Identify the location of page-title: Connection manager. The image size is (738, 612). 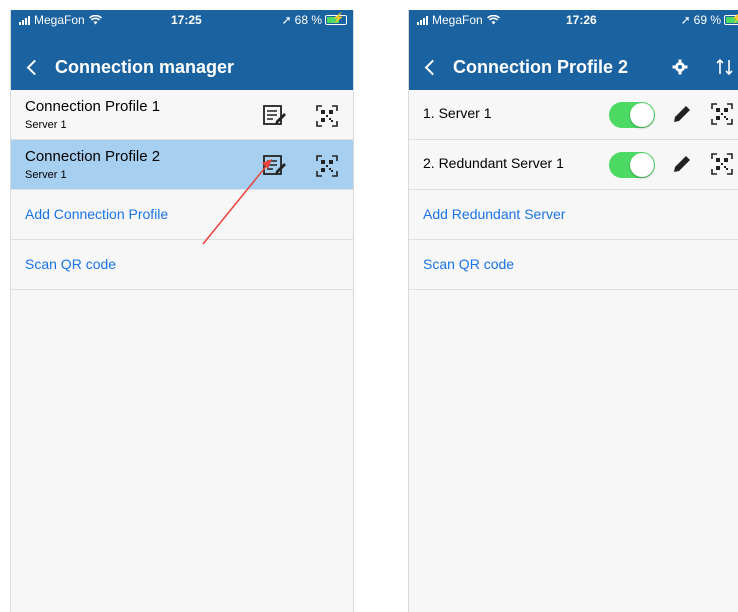
(145, 66).